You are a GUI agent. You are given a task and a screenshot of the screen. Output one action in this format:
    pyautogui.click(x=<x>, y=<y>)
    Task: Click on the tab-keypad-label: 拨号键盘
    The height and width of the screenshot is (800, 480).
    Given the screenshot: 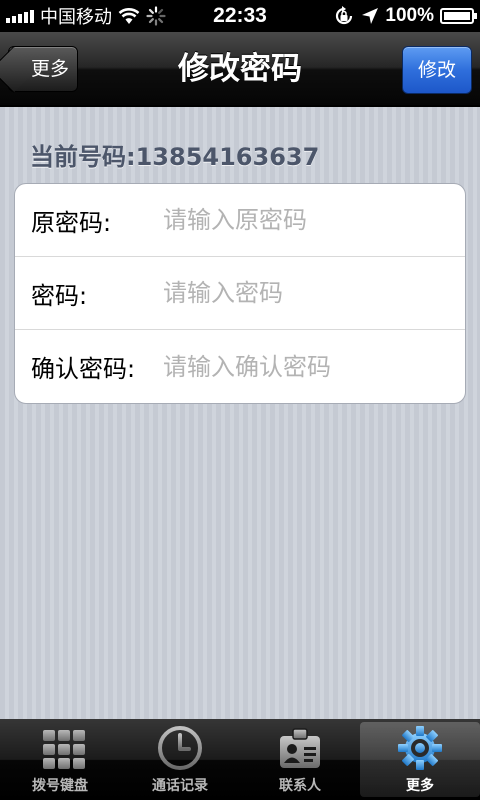 What is the action you would take?
    pyautogui.click(x=60, y=786)
    